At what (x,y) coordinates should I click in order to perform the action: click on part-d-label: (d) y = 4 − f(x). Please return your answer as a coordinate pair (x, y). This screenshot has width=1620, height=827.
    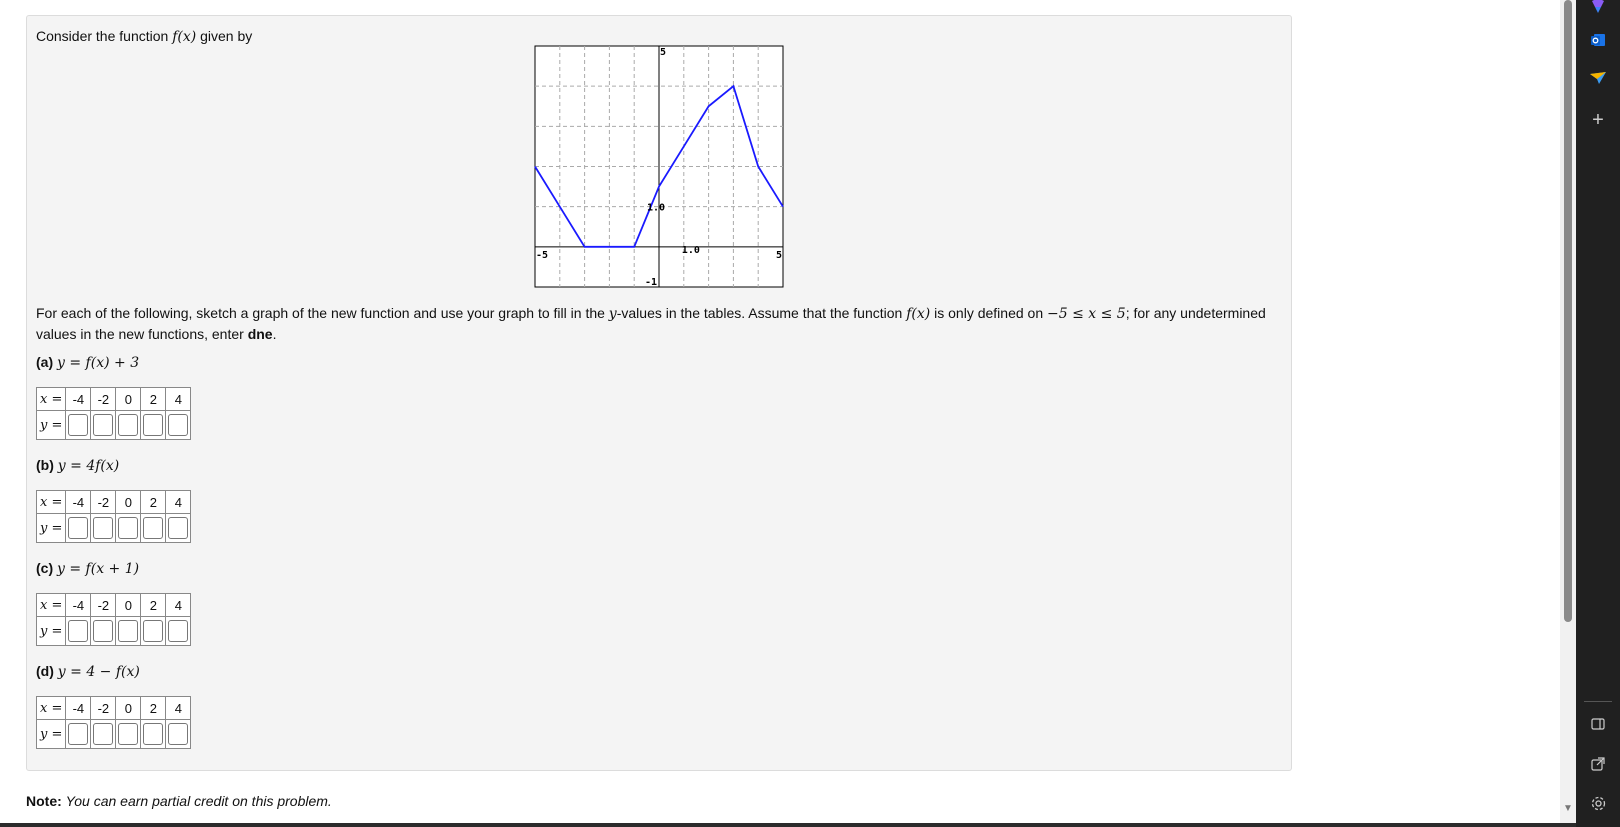
    Looking at the image, I should click on (88, 671).